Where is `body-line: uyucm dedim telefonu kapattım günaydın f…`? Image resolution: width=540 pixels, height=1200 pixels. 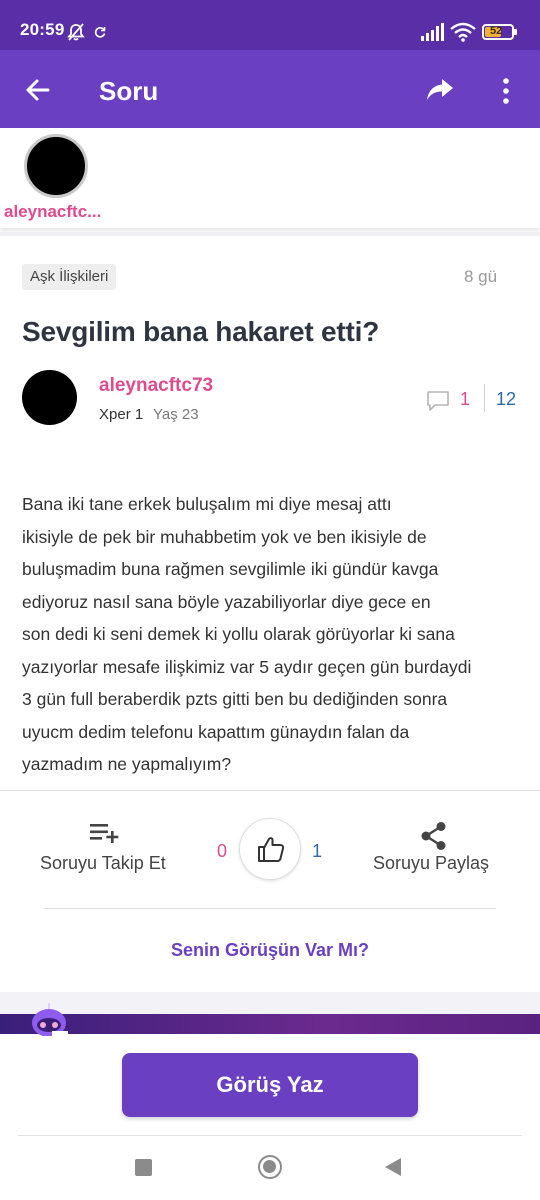
body-line: uyucm dedim telefonu kapattım günaydın f… is located at coordinates (216, 731).